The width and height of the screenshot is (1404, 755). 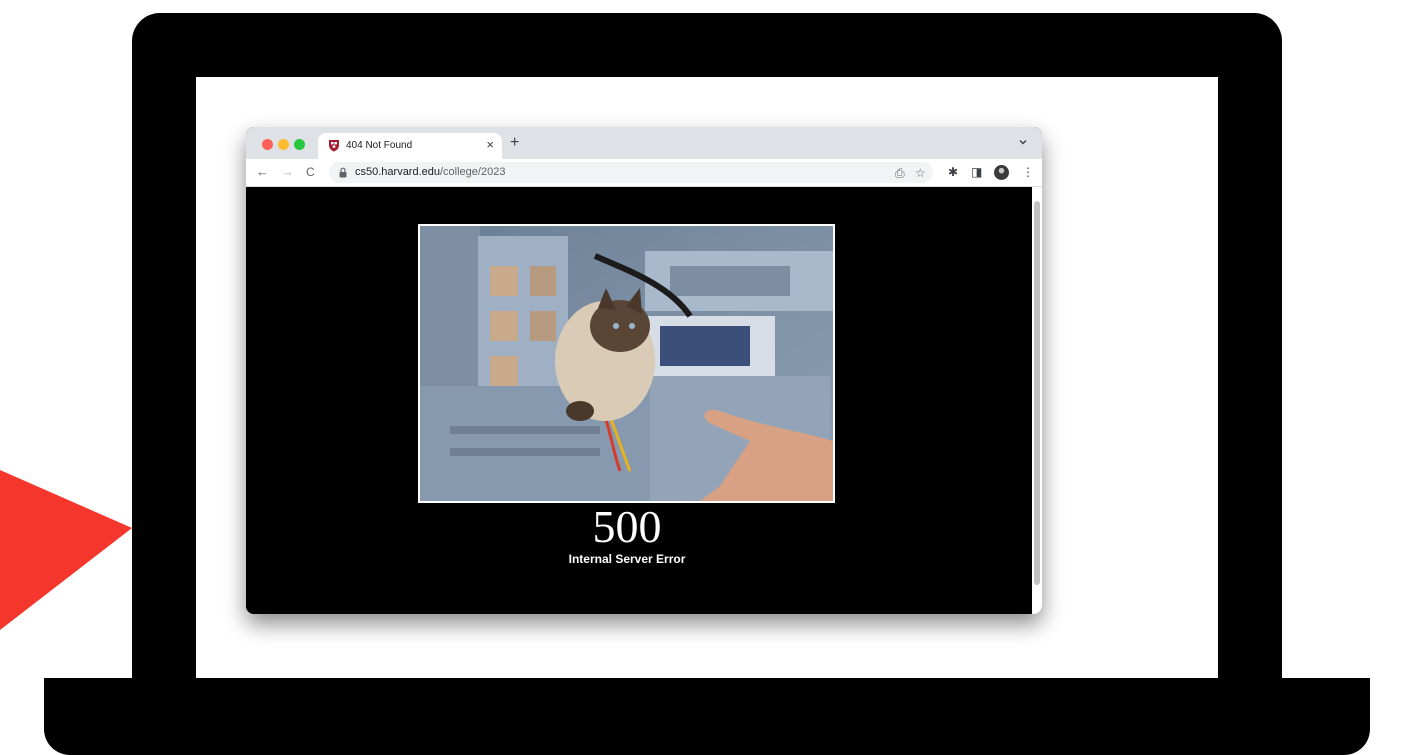 I want to click on url-text: cs50.harvard.edu/college/2023, so click(x=430, y=172).